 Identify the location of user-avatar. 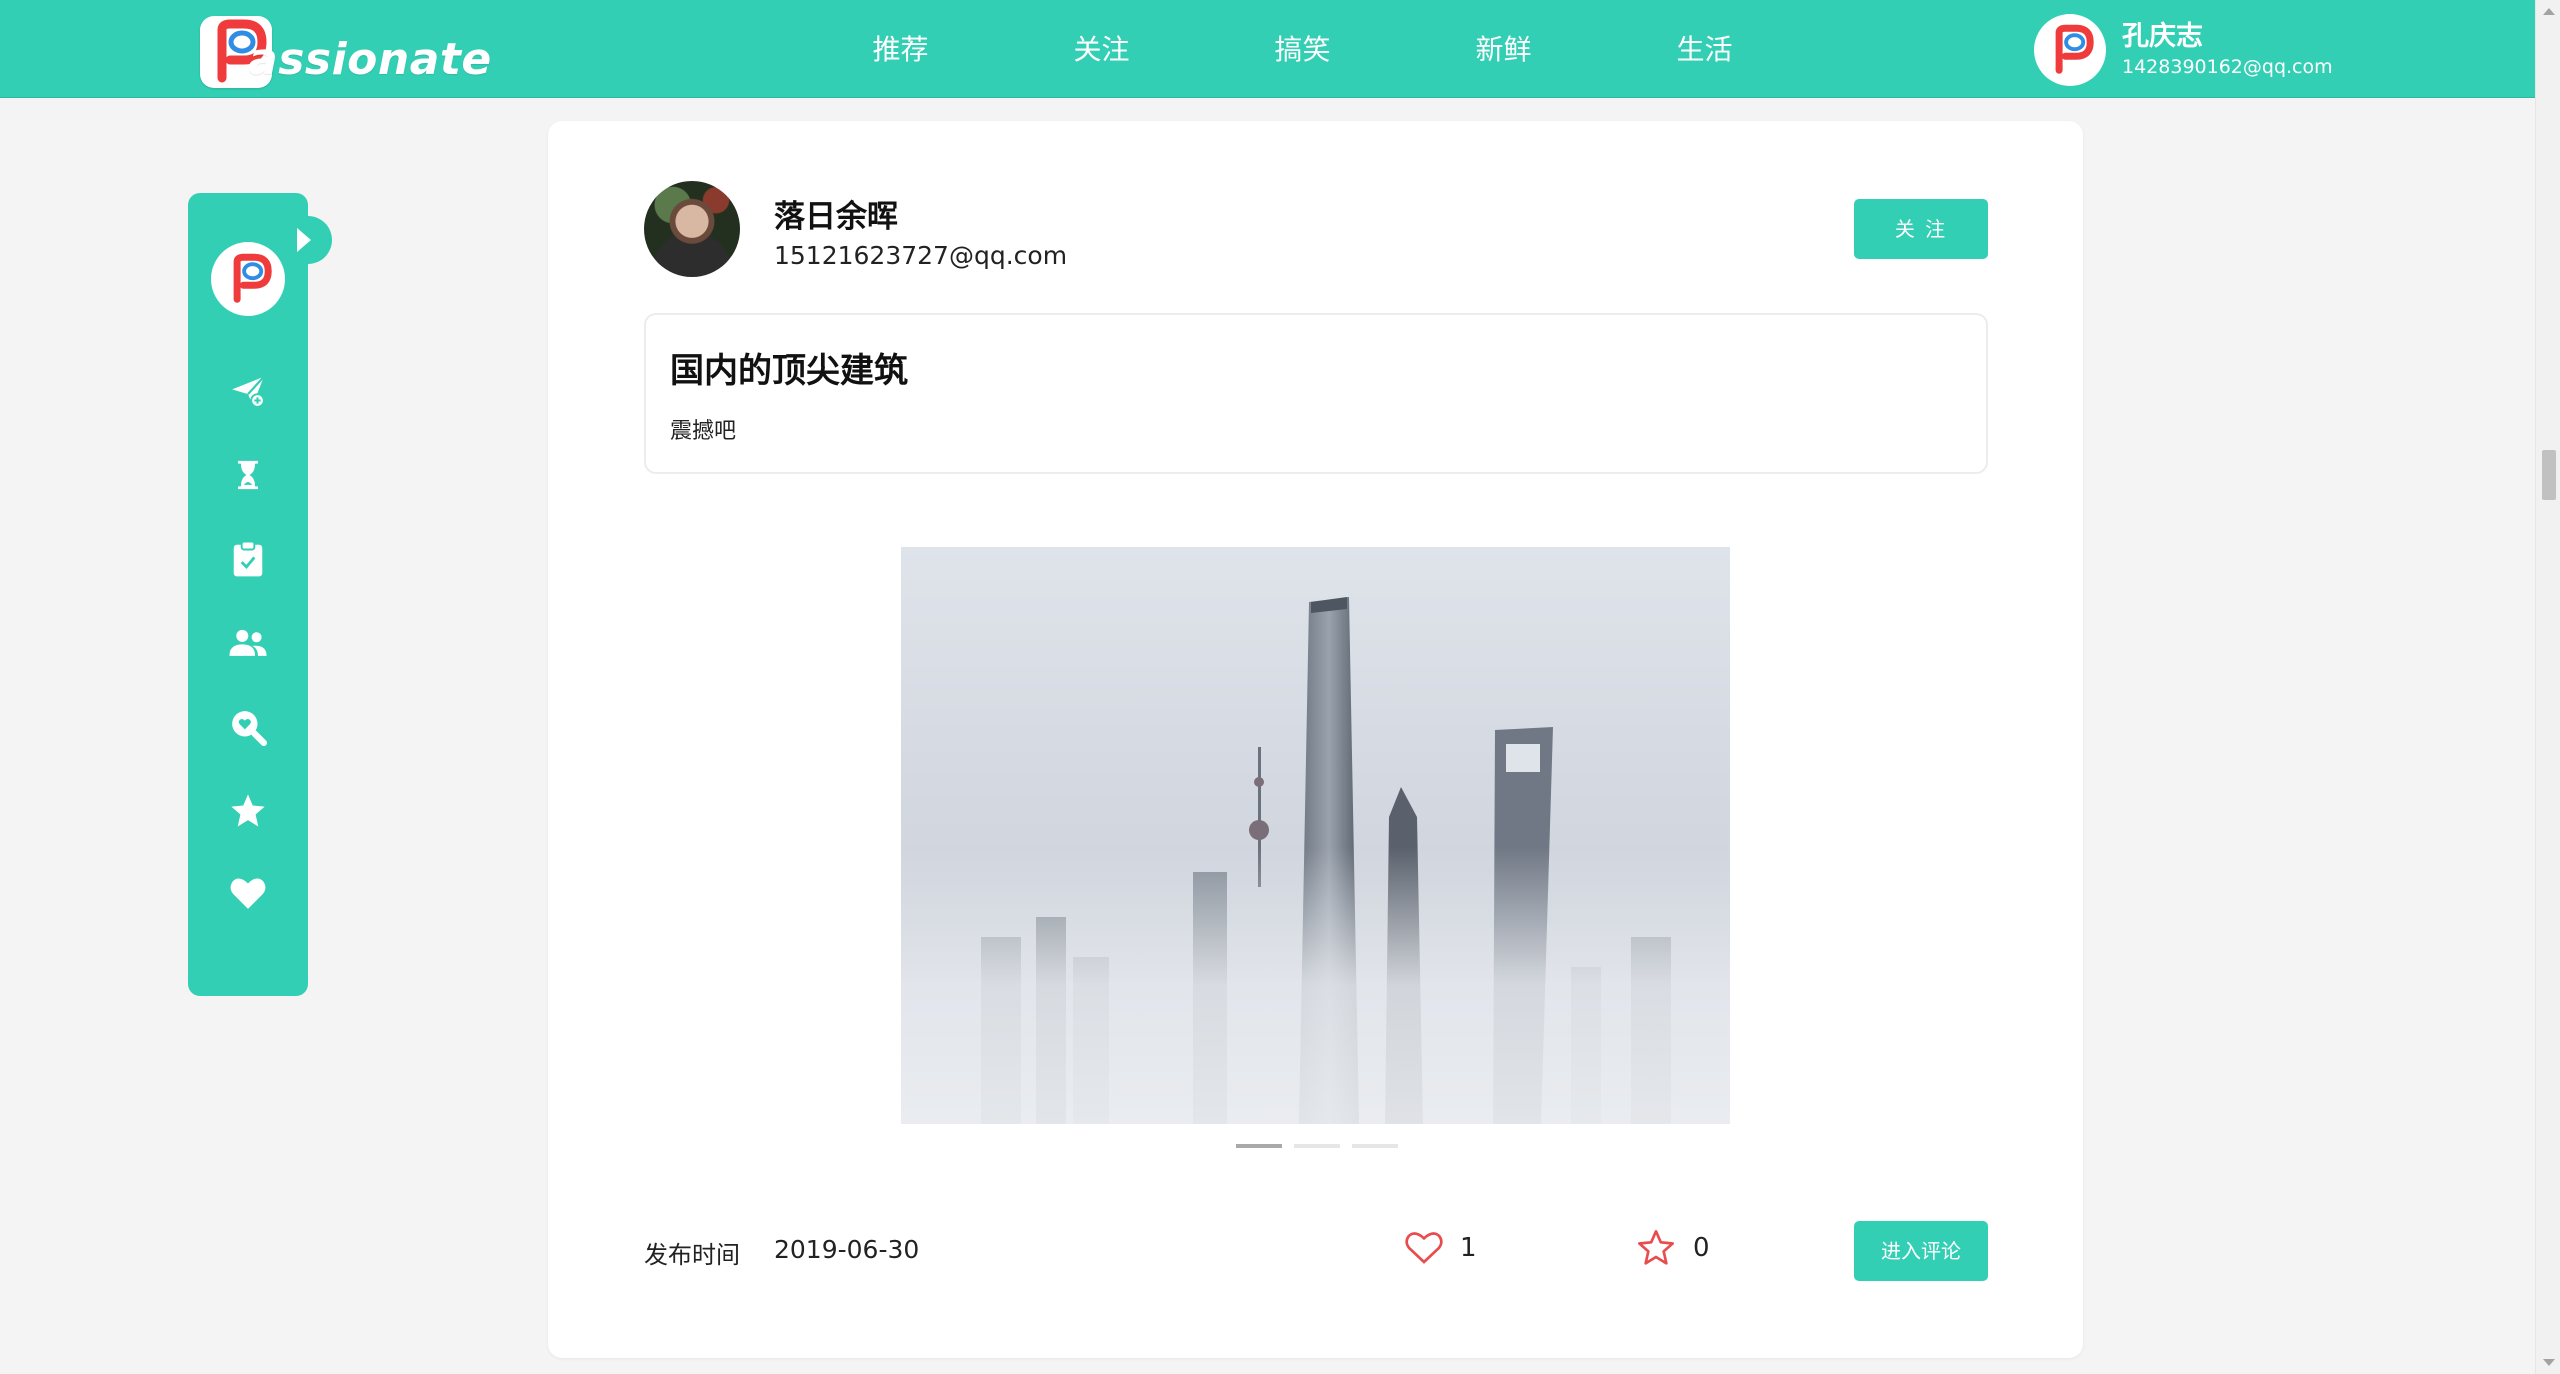
(2070, 50).